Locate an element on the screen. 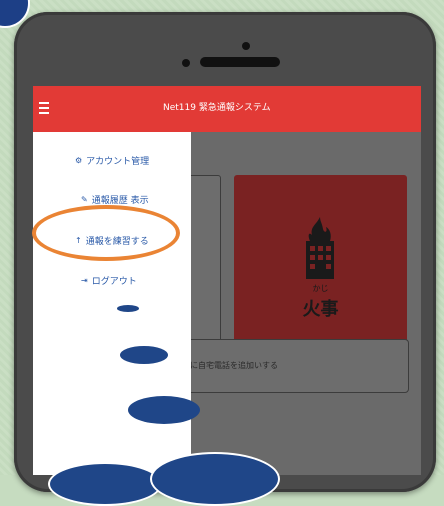 This screenshot has height=506, width=444. logout-icon: ⇥ is located at coordinates (84, 280).